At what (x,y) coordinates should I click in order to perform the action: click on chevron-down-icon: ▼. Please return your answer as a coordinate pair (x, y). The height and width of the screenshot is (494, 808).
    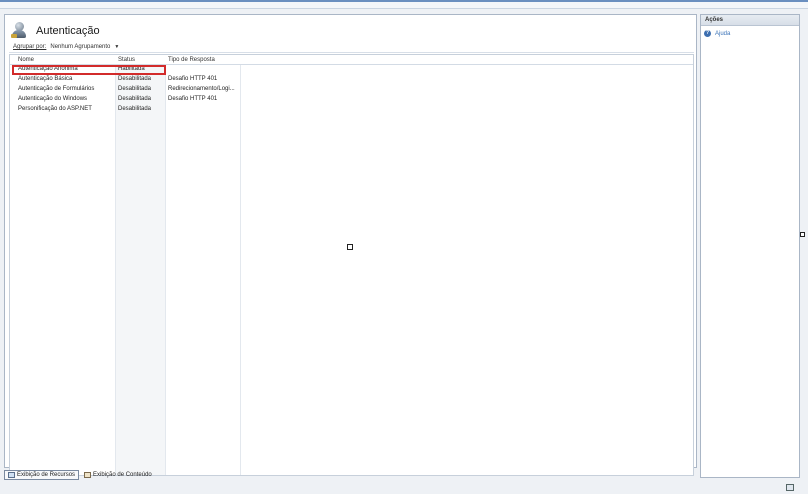
    Looking at the image, I should click on (116, 47).